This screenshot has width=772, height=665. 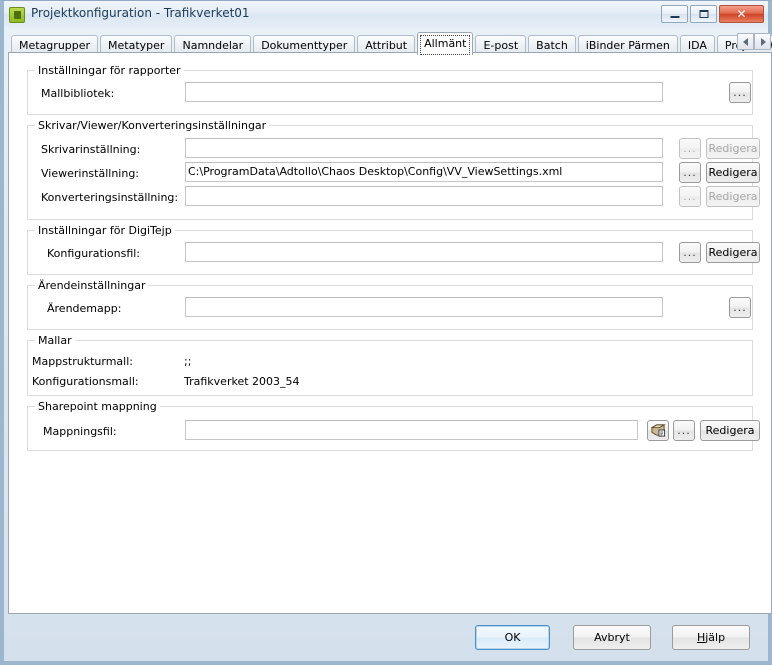 What do you see at coordinates (92, 285) in the screenshot?
I see `group-arendeinstallningar-legend: Ärendeinställningar` at bounding box center [92, 285].